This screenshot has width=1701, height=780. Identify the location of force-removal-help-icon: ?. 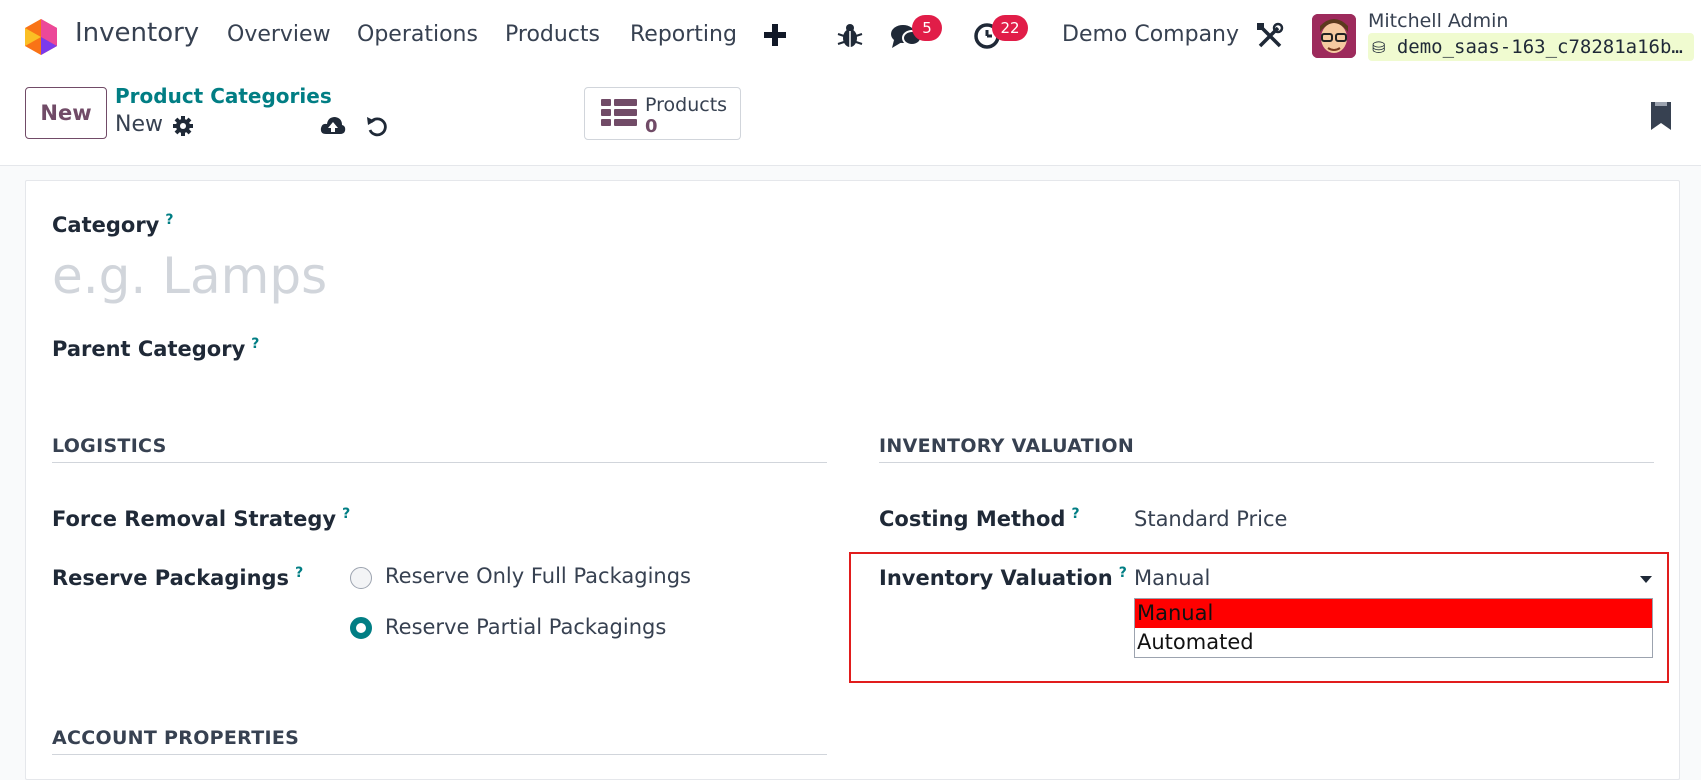
(346, 514).